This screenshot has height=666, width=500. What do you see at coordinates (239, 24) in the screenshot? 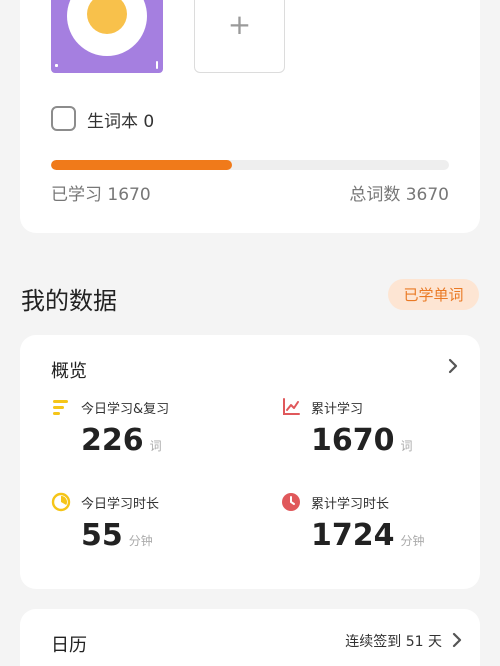
I see `plus-icon: +` at bounding box center [239, 24].